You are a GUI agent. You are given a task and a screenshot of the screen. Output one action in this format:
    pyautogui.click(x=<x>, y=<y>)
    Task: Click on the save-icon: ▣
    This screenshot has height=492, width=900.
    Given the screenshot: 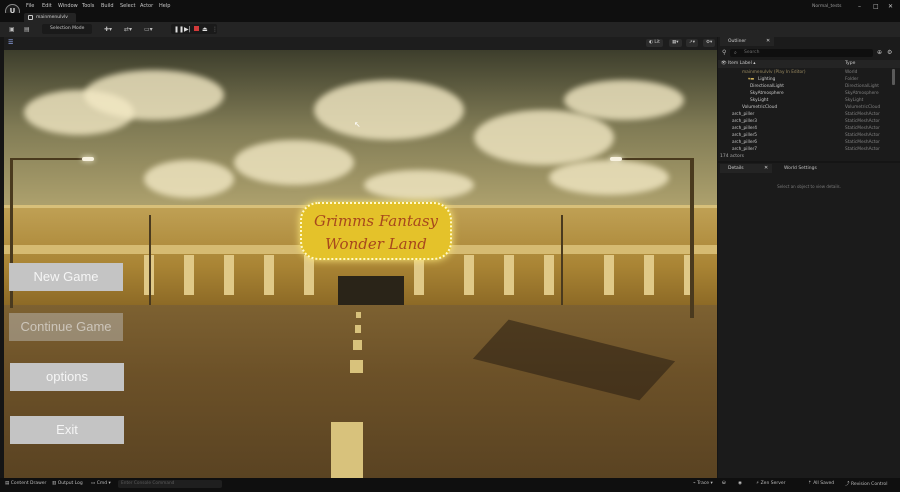 What is the action you would take?
    pyautogui.click(x=12, y=29)
    